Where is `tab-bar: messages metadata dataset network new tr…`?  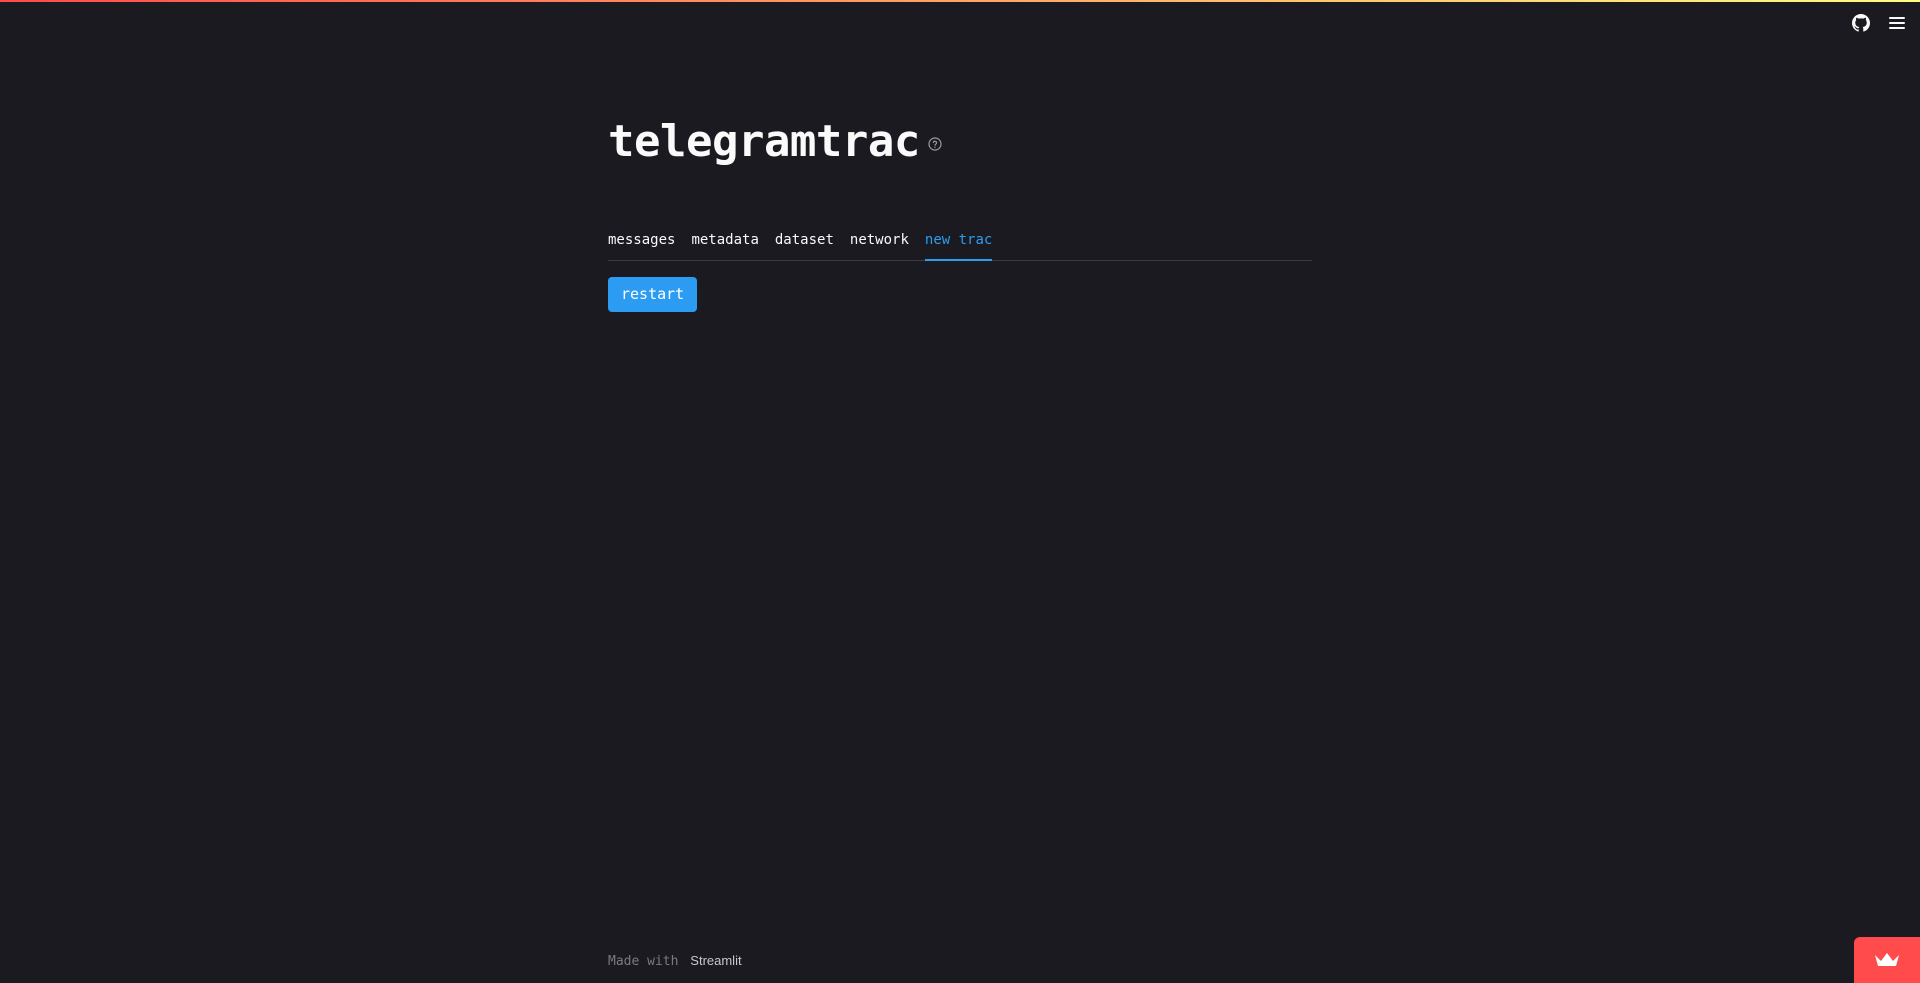
tab-bar: messages metadata dataset network new tr… is located at coordinates (960, 246).